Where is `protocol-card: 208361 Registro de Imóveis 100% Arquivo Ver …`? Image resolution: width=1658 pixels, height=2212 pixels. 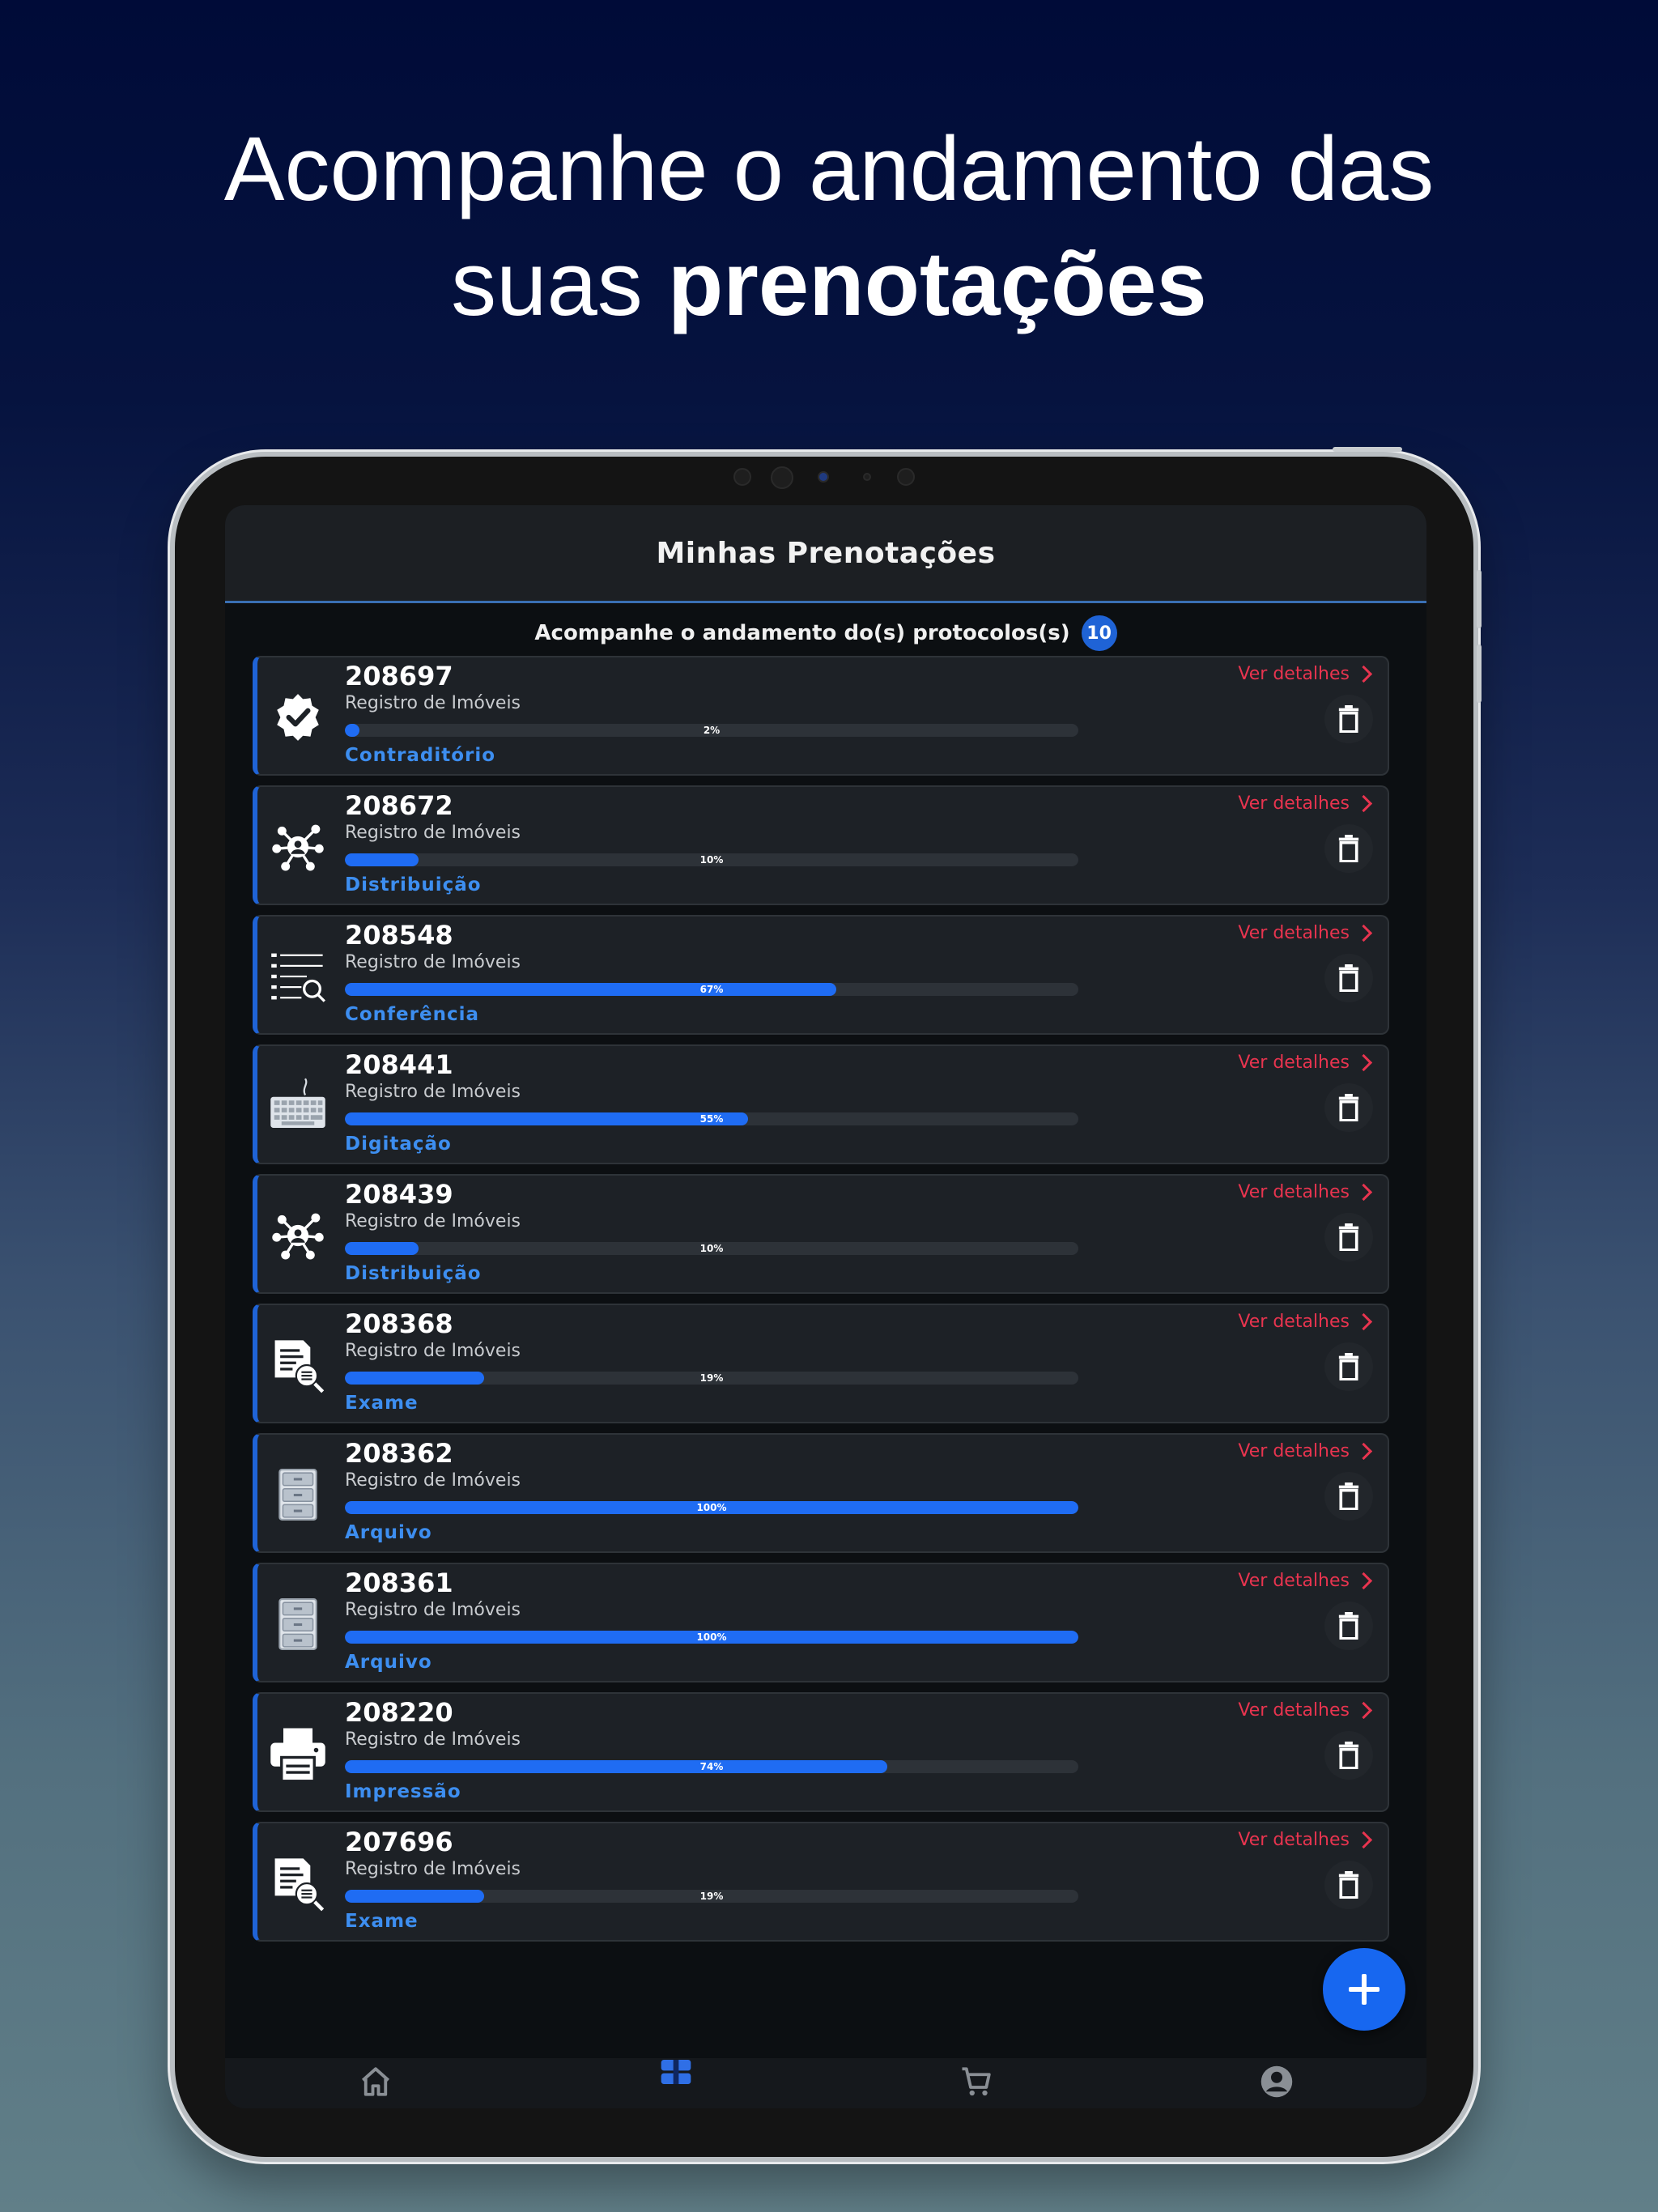
protocol-card: 208361 Registro de Imóveis 100% Arquivo Ver … is located at coordinates (821, 1623).